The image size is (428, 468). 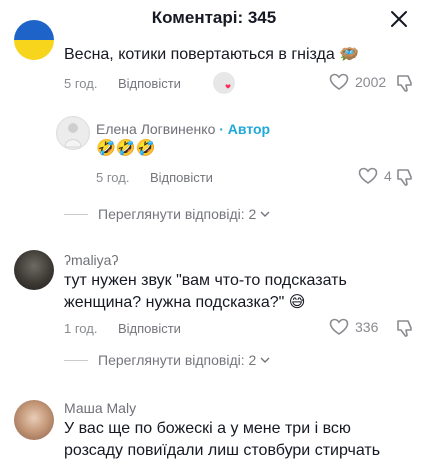 I want to click on commenter-name-text: Елена Логвиненко, so click(x=156, y=129).